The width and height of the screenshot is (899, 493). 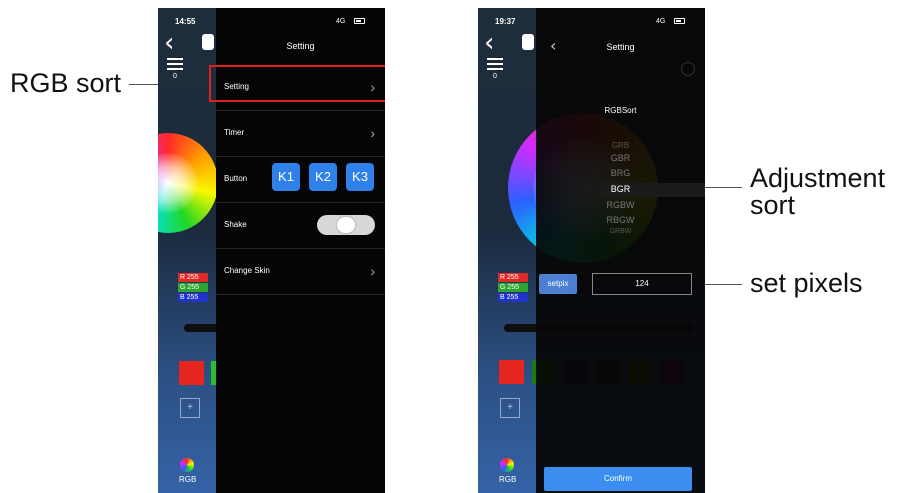 I want to click on rgb-sort-annotation: RGB sort, so click(x=66, y=83).